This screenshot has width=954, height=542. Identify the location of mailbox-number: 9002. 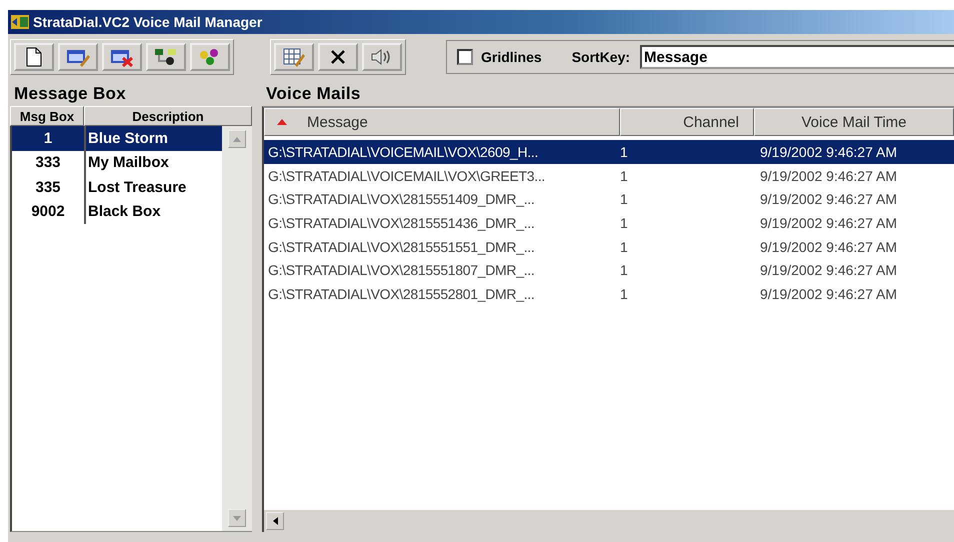
(49, 212).